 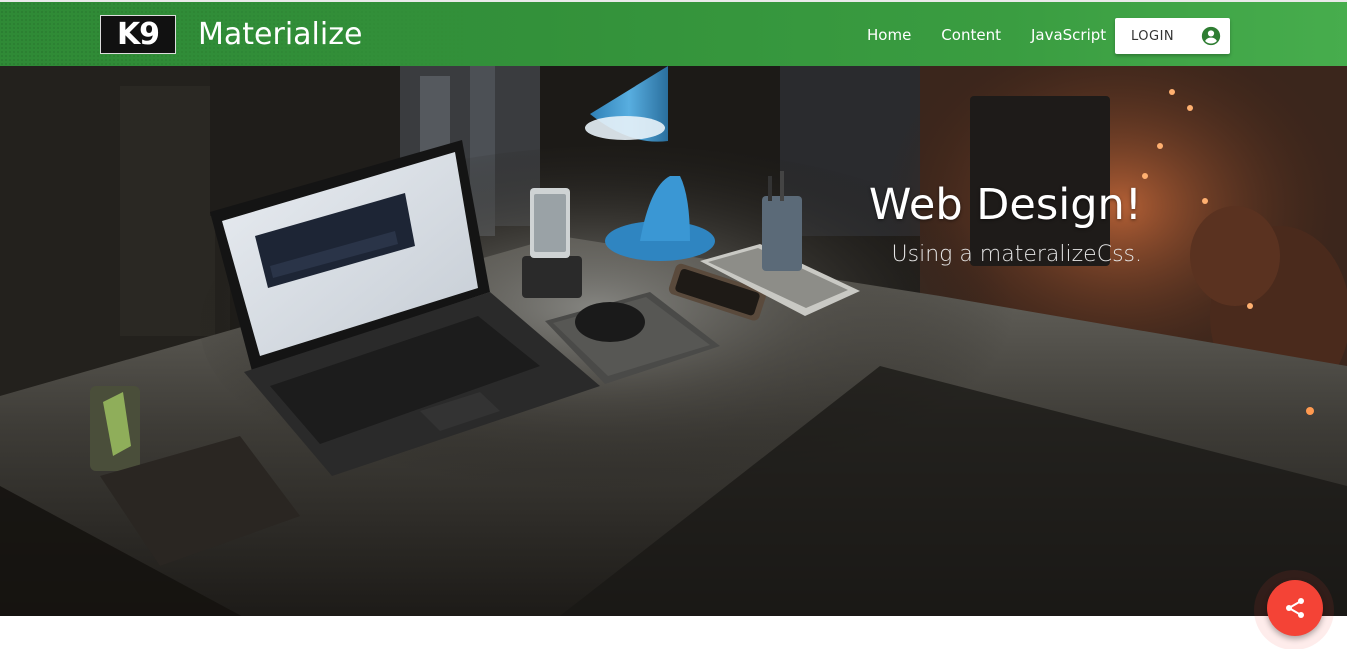 I want to click on hero-caption: Web Design! Using a materalizeCss., so click(x=1005, y=223).